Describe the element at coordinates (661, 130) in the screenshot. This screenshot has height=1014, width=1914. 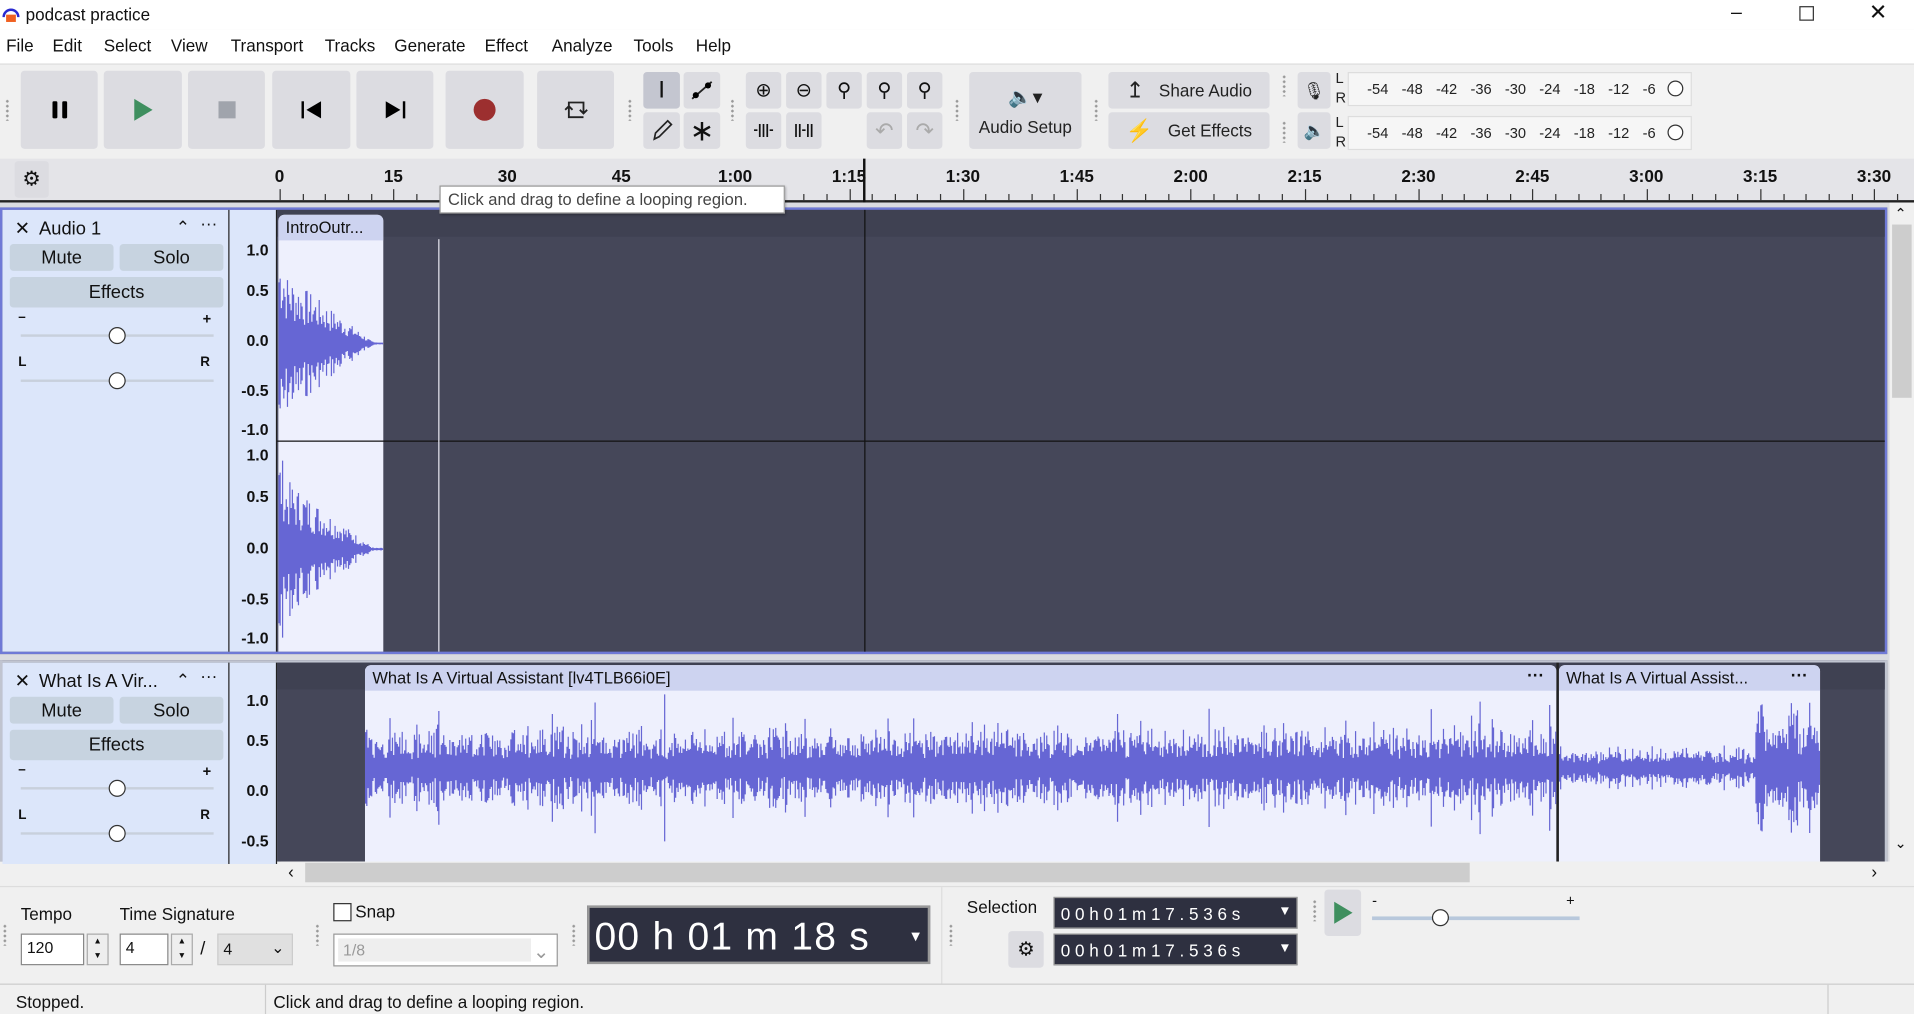
I see `draw-tool` at that location.